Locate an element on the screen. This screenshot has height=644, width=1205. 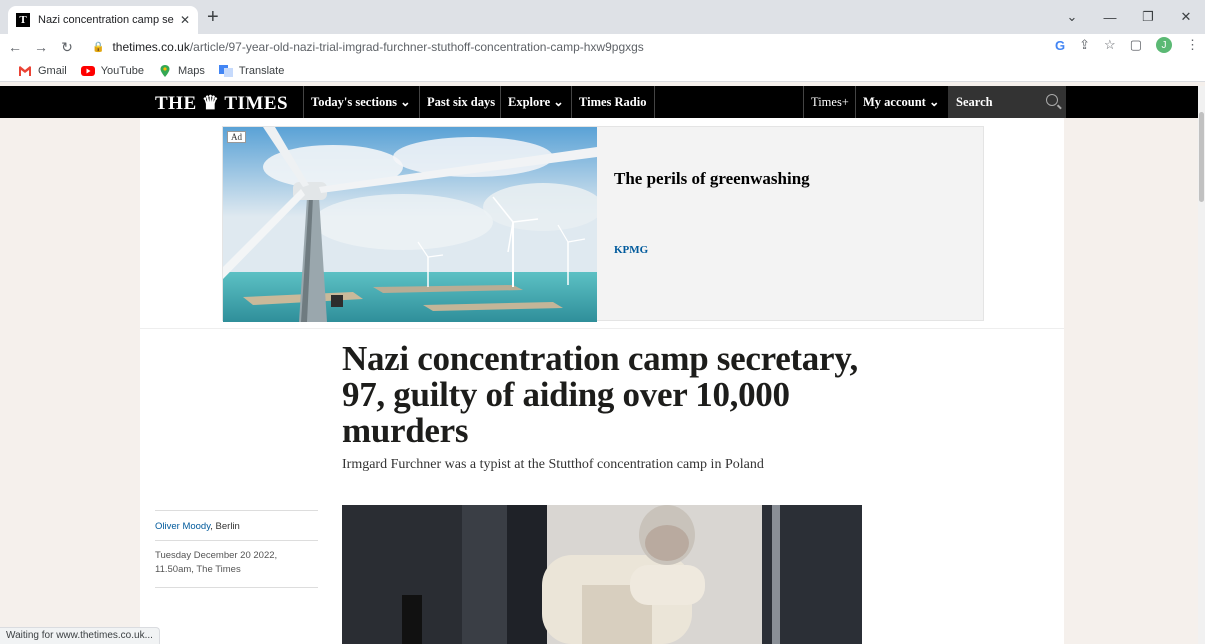
bookmark-label: Gmail is located at coordinates (52, 70).